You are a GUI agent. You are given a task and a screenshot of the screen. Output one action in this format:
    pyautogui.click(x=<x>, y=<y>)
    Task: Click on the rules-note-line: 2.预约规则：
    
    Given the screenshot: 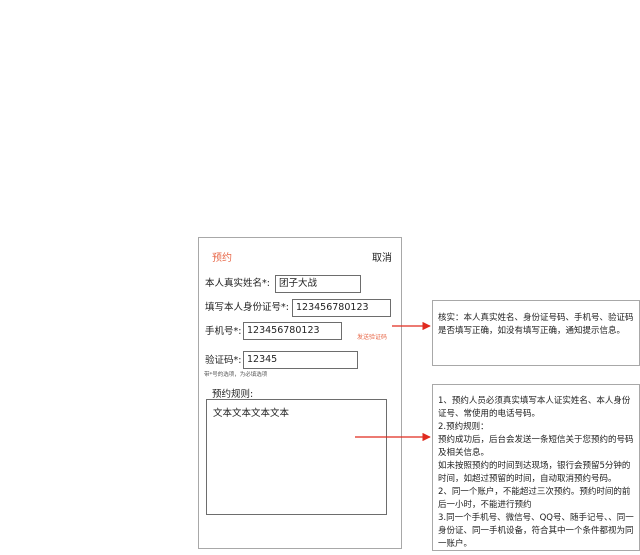 What is the action you would take?
    pyautogui.click(x=463, y=427)
    